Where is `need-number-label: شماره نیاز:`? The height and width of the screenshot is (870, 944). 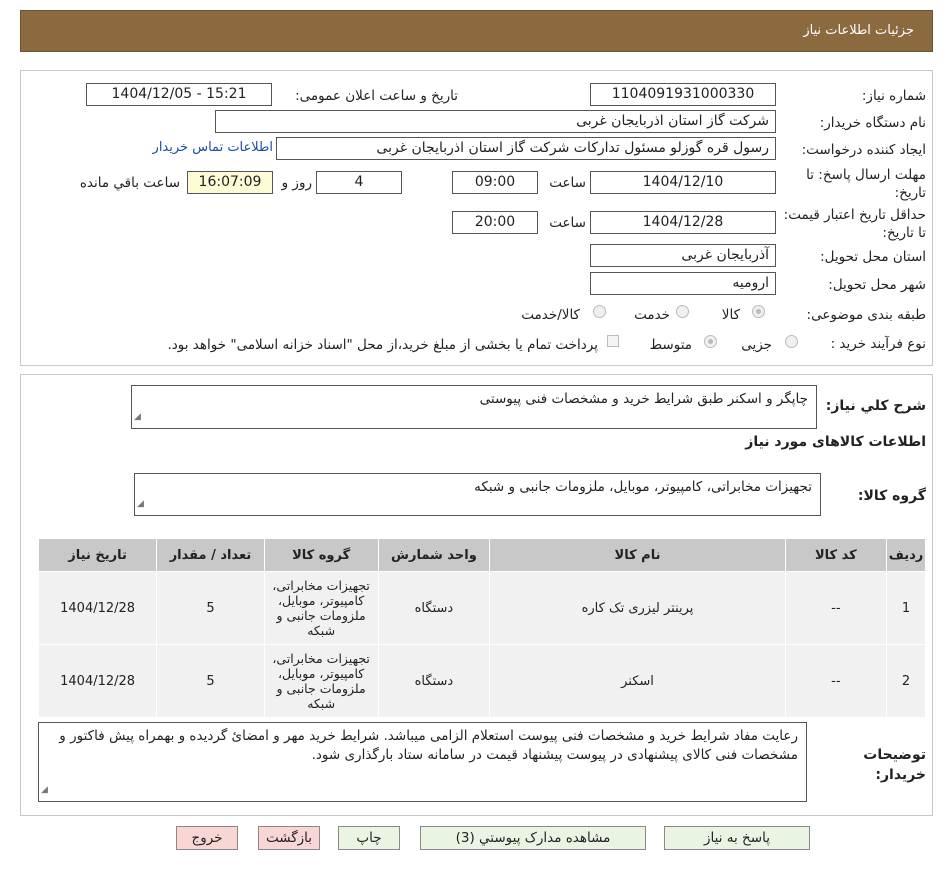 need-number-label: شماره نیاز: is located at coordinates (893, 96).